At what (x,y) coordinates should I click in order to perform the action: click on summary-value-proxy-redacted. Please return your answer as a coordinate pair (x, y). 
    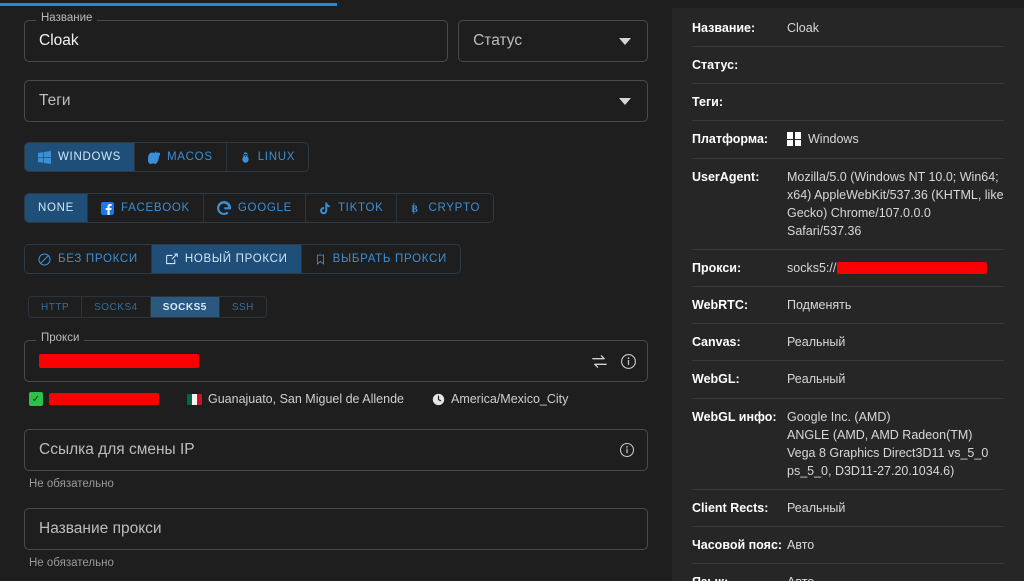
    Looking at the image, I should click on (912, 268).